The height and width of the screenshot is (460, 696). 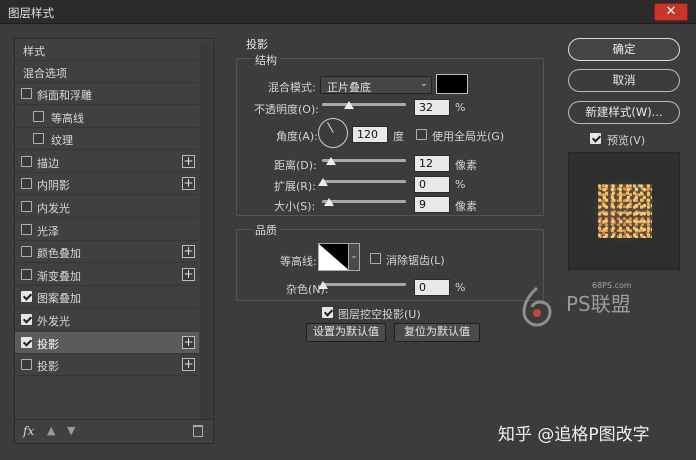 What do you see at coordinates (460, 287) in the screenshot?
I see `noise-unit: %` at bounding box center [460, 287].